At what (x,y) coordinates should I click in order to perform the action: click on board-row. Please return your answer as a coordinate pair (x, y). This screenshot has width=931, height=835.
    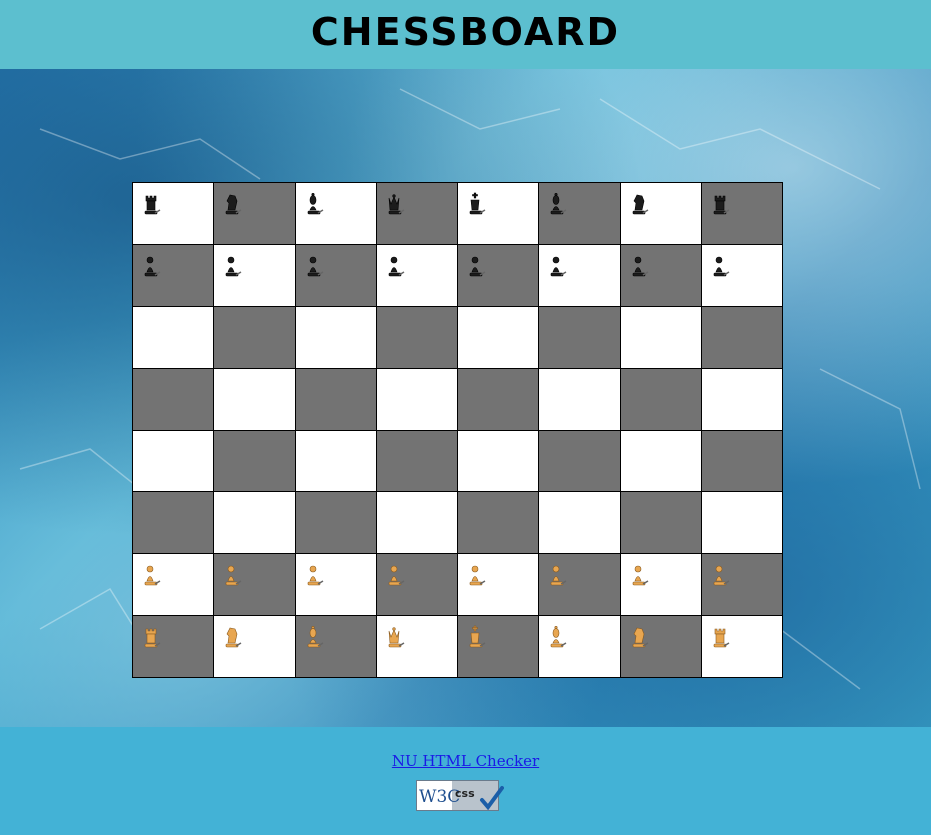
    Looking at the image, I should click on (457, 337).